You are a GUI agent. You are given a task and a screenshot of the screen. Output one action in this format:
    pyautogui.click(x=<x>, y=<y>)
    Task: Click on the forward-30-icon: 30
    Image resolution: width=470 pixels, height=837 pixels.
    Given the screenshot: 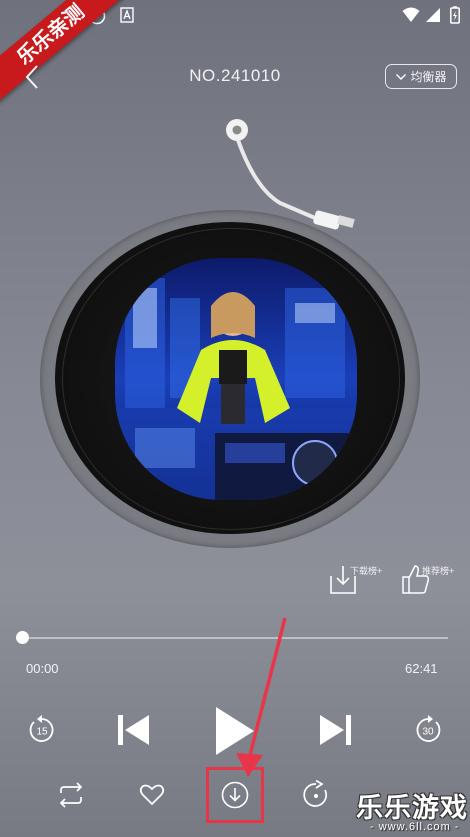 What is the action you would take?
    pyautogui.click(x=428, y=728)
    